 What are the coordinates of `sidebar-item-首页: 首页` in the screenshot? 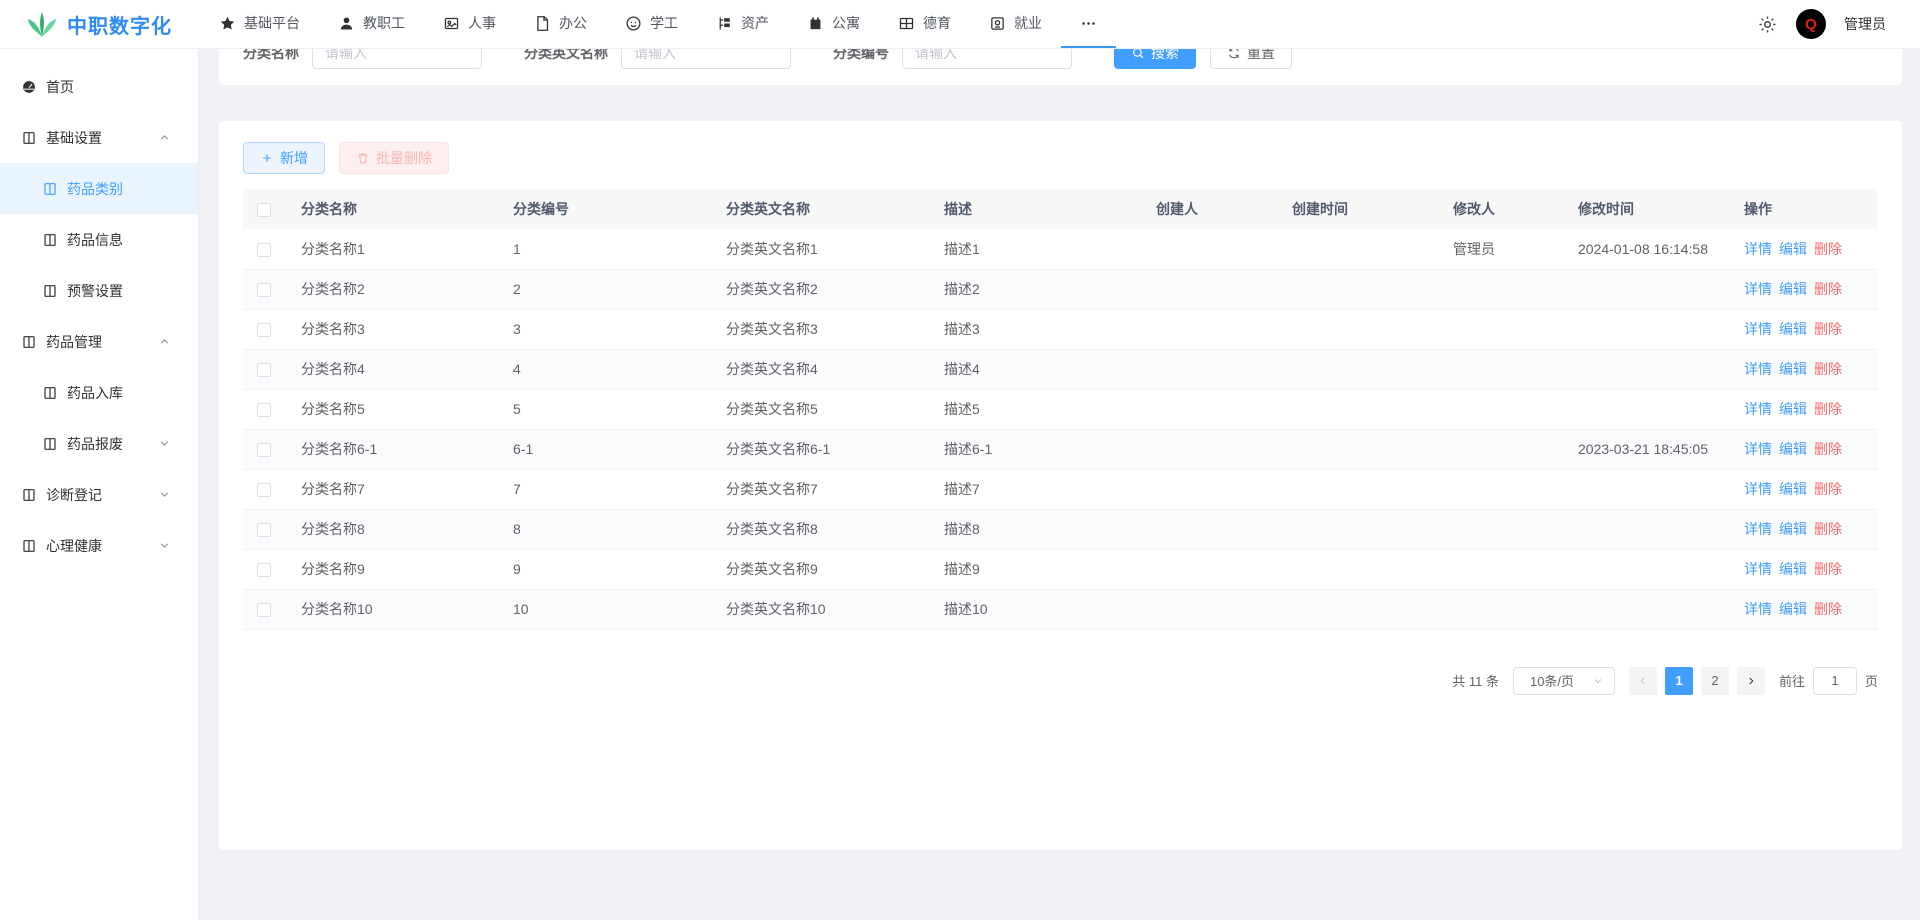 It's located at (99, 86).